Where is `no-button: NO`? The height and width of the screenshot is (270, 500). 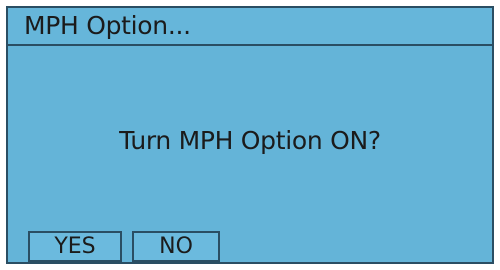
no-button: NO is located at coordinates (176, 246).